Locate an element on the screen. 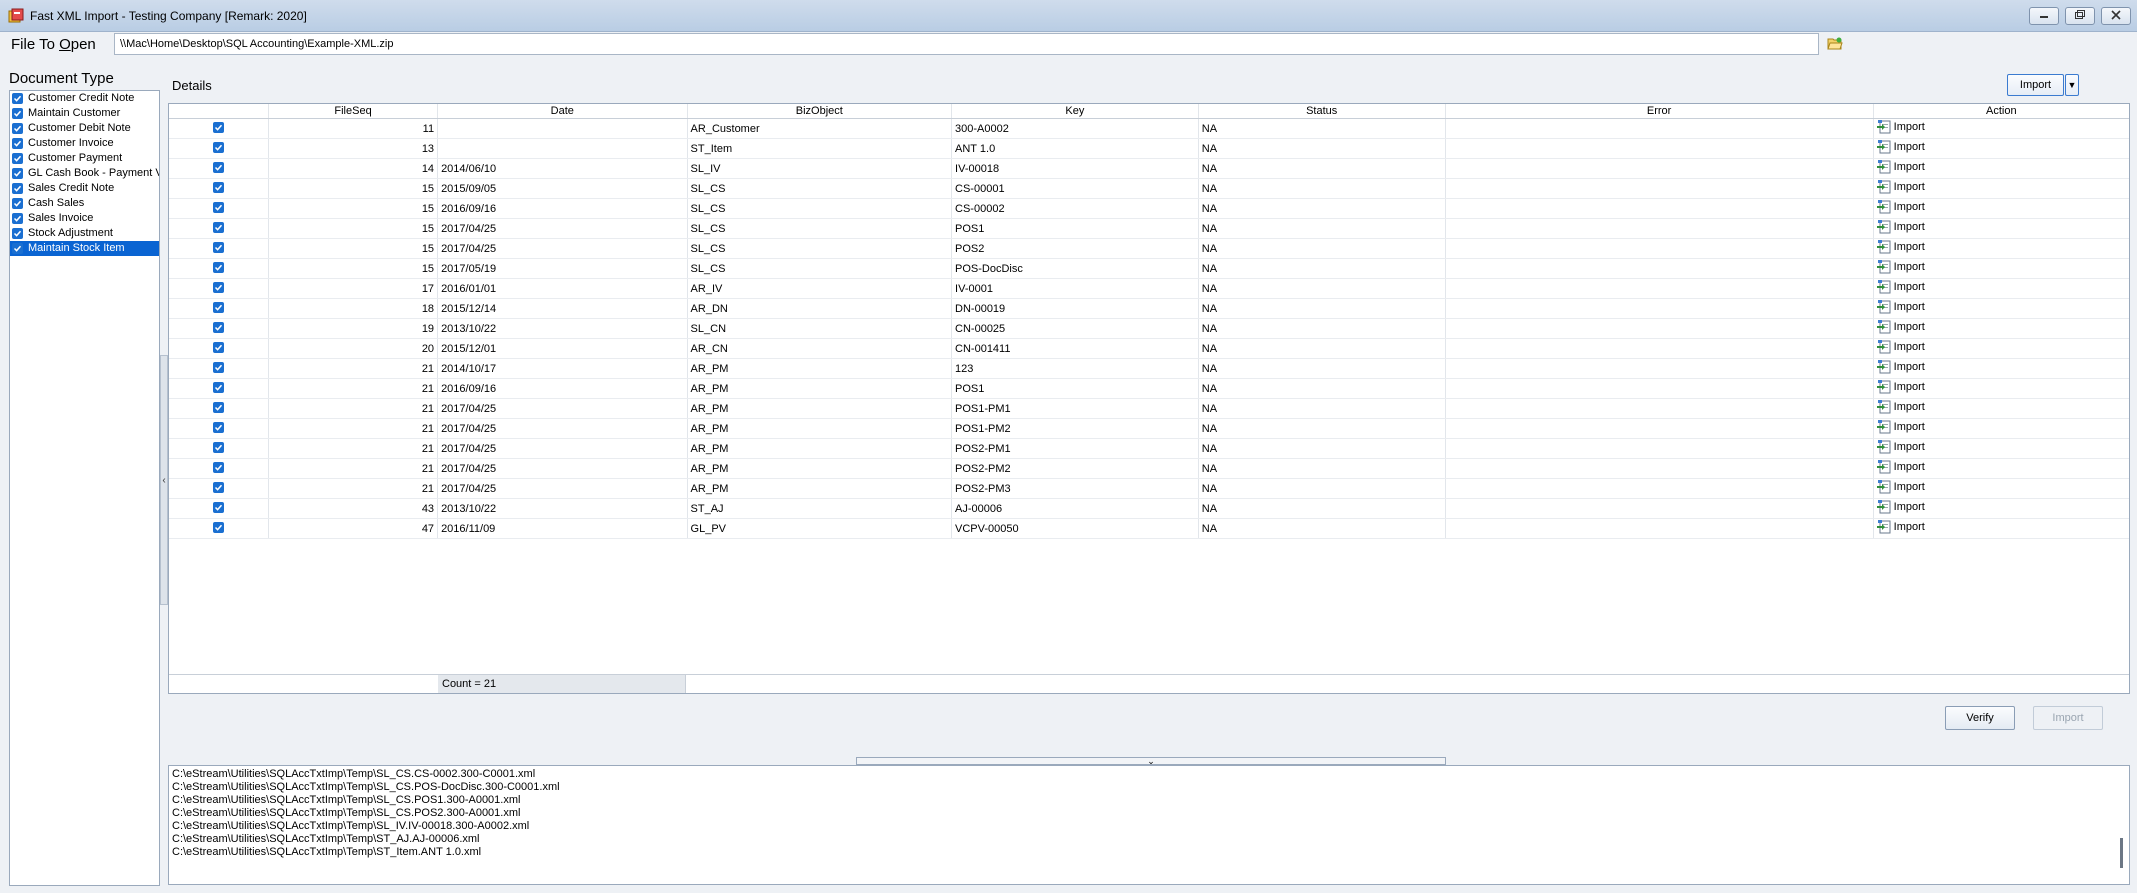  table-row: 15 2015/09/05 SL_CS CS-00001 NA Import is located at coordinates (1149, 188).